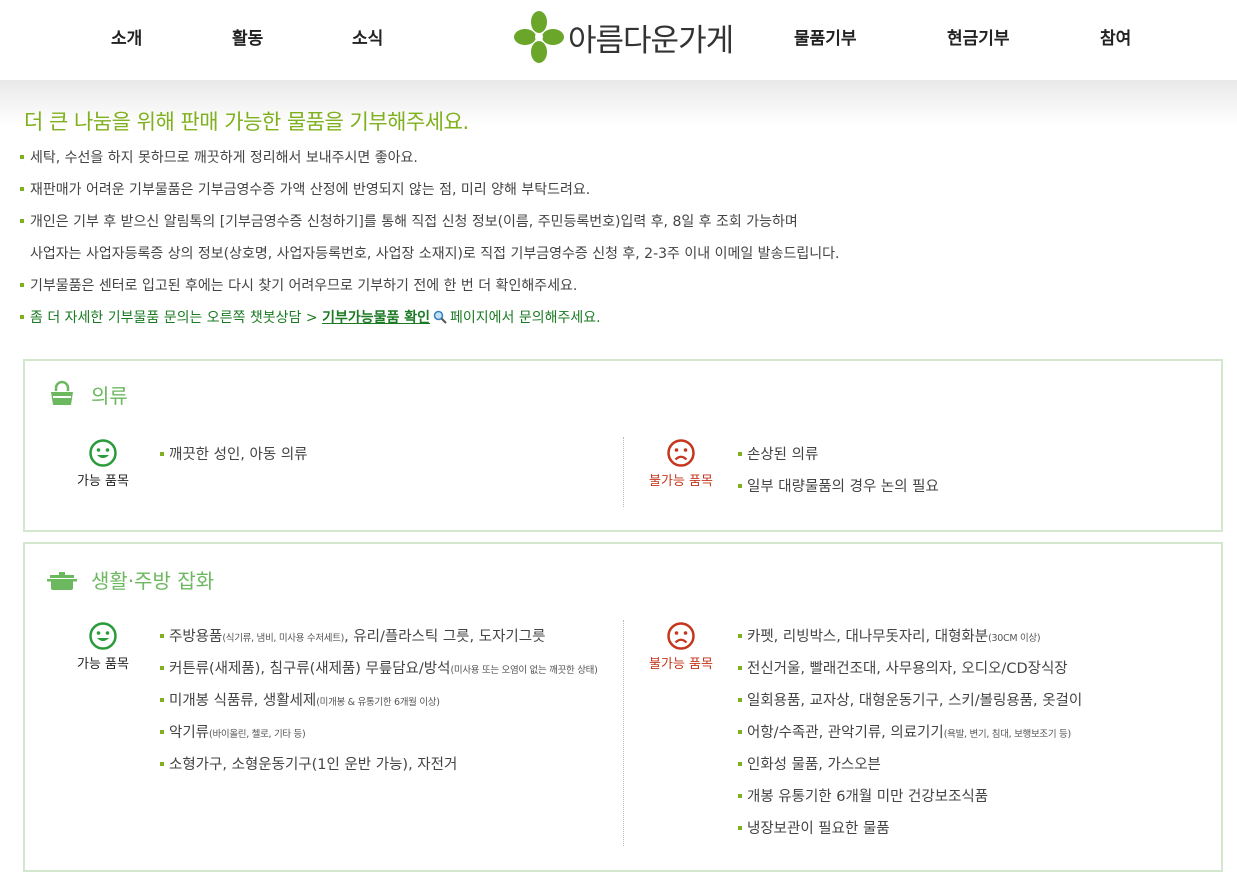 The width and height of the screenshot is (1237, 876). I want to click on list-item: 일부 대량물품의 경우 논의 필요, so click(838, 487).